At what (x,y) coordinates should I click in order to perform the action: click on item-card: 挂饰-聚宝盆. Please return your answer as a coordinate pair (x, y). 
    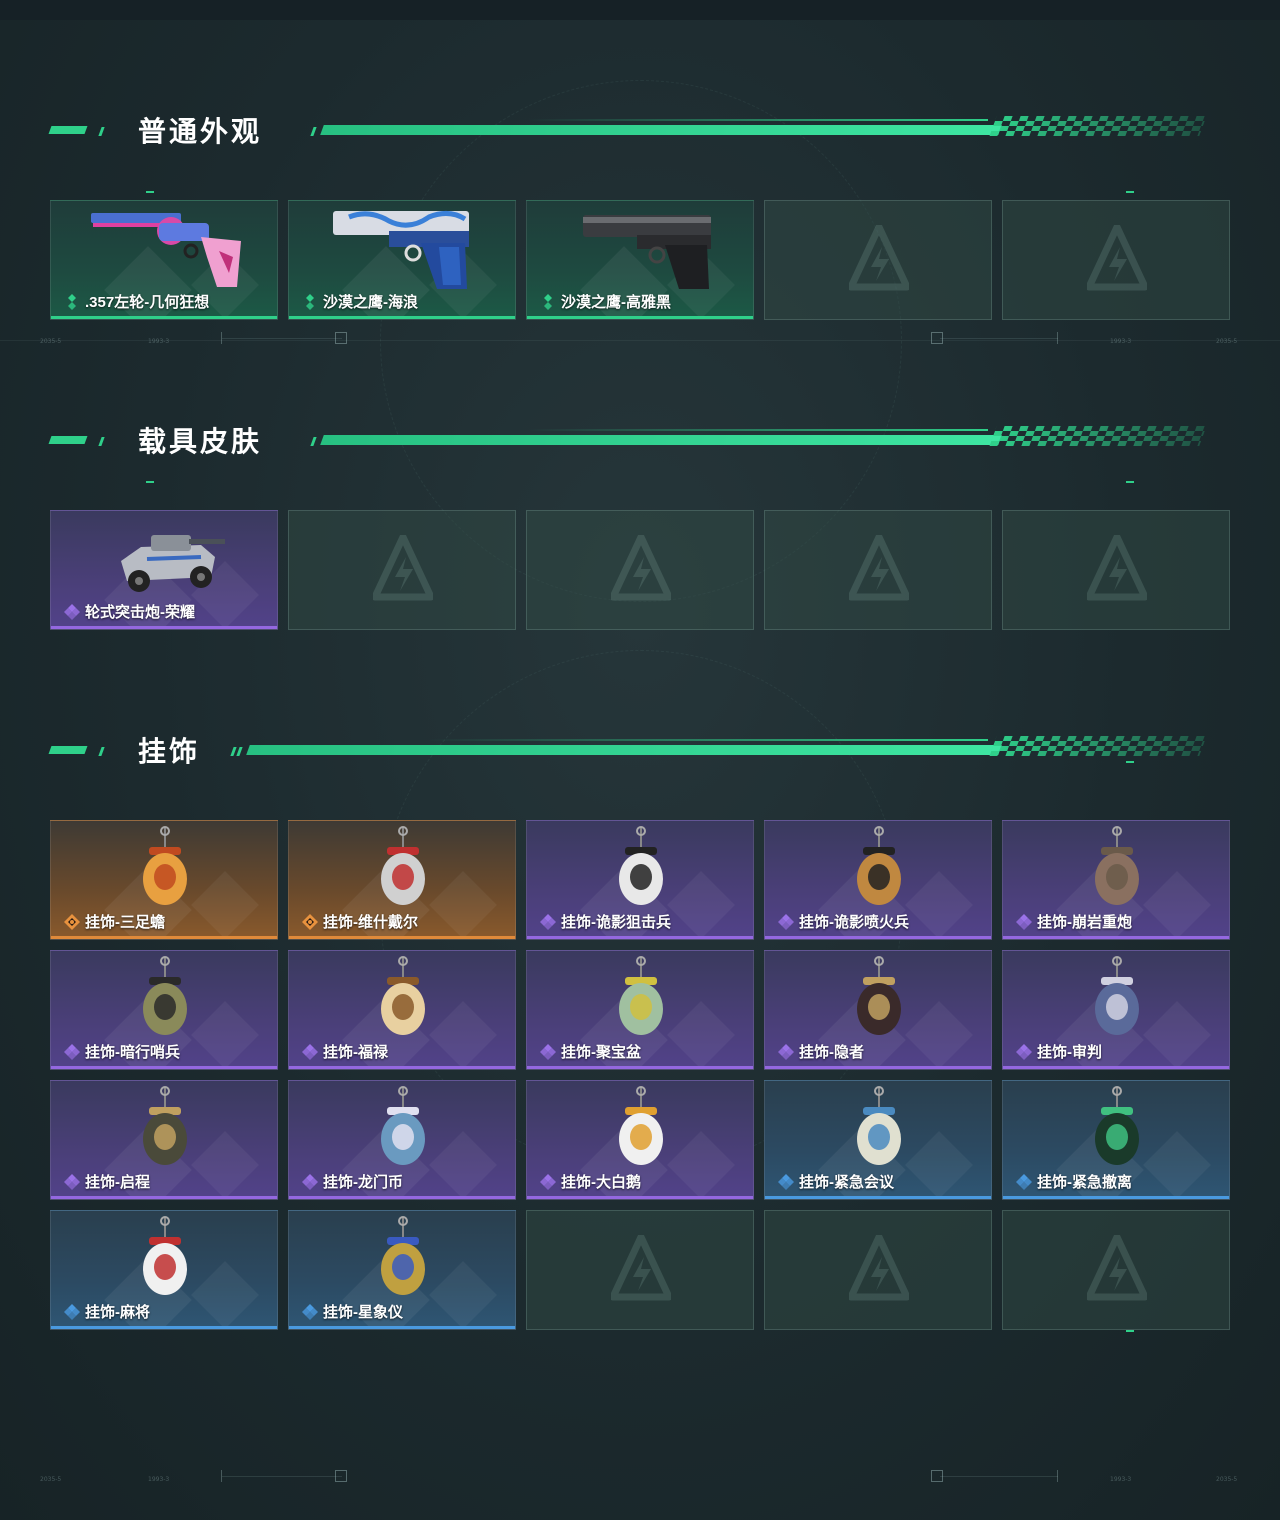
    Looking at the image, I should click on (640, 1010).